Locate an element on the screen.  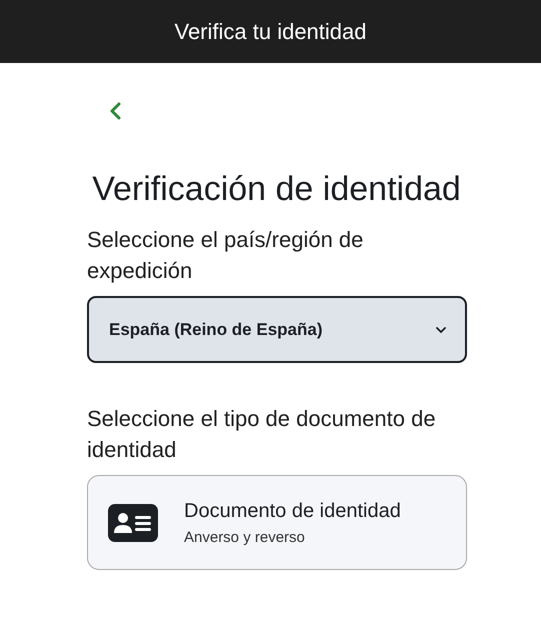
back-button is located at coordinates (115, 111).